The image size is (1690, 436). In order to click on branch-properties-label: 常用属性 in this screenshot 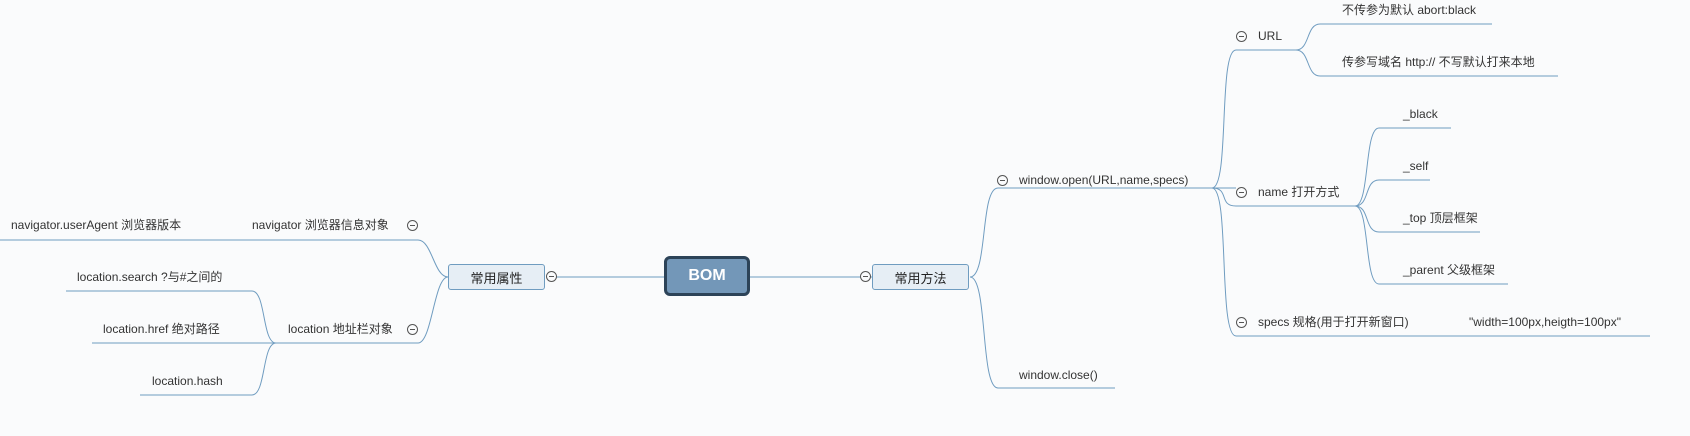, I will do `click(496, 278)`.